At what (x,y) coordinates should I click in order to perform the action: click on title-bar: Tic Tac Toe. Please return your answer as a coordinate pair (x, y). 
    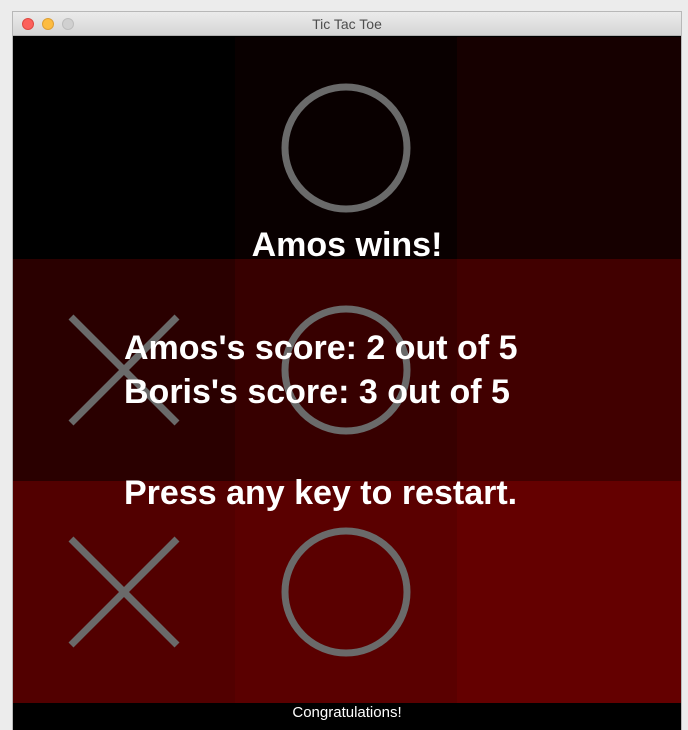
    Looking at the image, I should click on (347, 24).